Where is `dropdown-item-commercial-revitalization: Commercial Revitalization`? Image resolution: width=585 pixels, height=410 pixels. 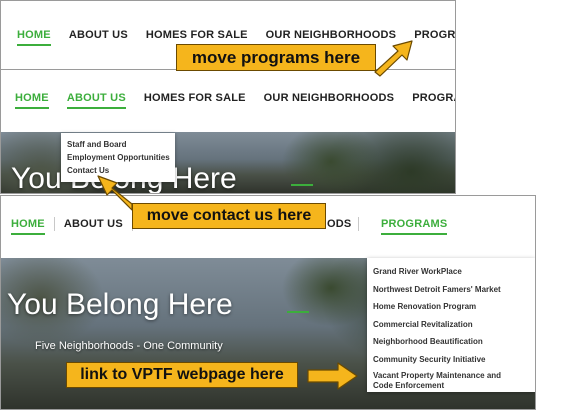
dropdown-item-commercial-revitalization: Commercial Revitalization is located at coordinates (451, 325).